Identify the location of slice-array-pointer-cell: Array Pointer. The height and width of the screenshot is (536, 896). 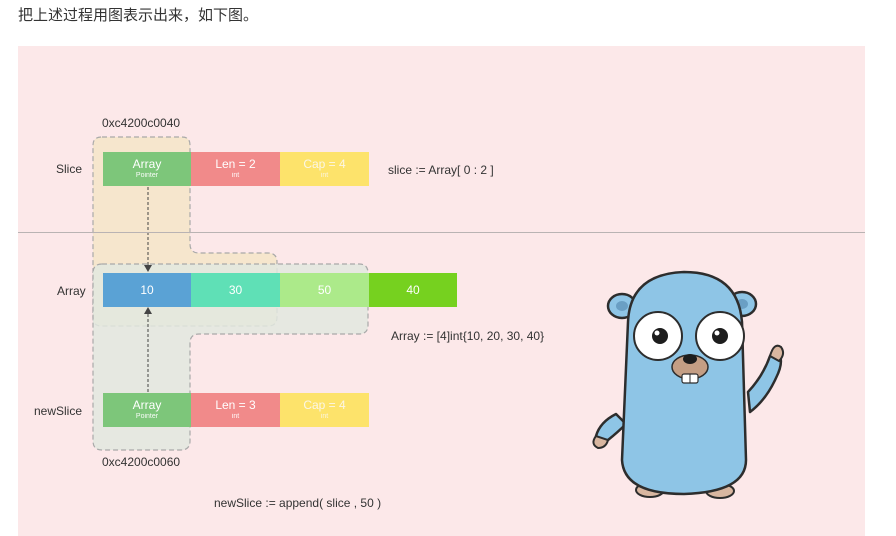
(147, 169).